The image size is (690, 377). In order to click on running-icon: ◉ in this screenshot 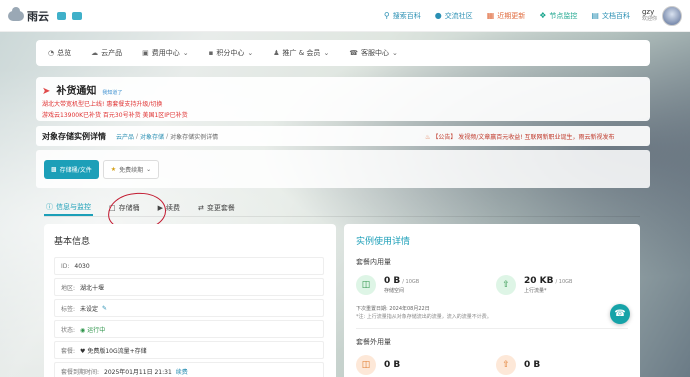, I will do `click(83, 330)`.